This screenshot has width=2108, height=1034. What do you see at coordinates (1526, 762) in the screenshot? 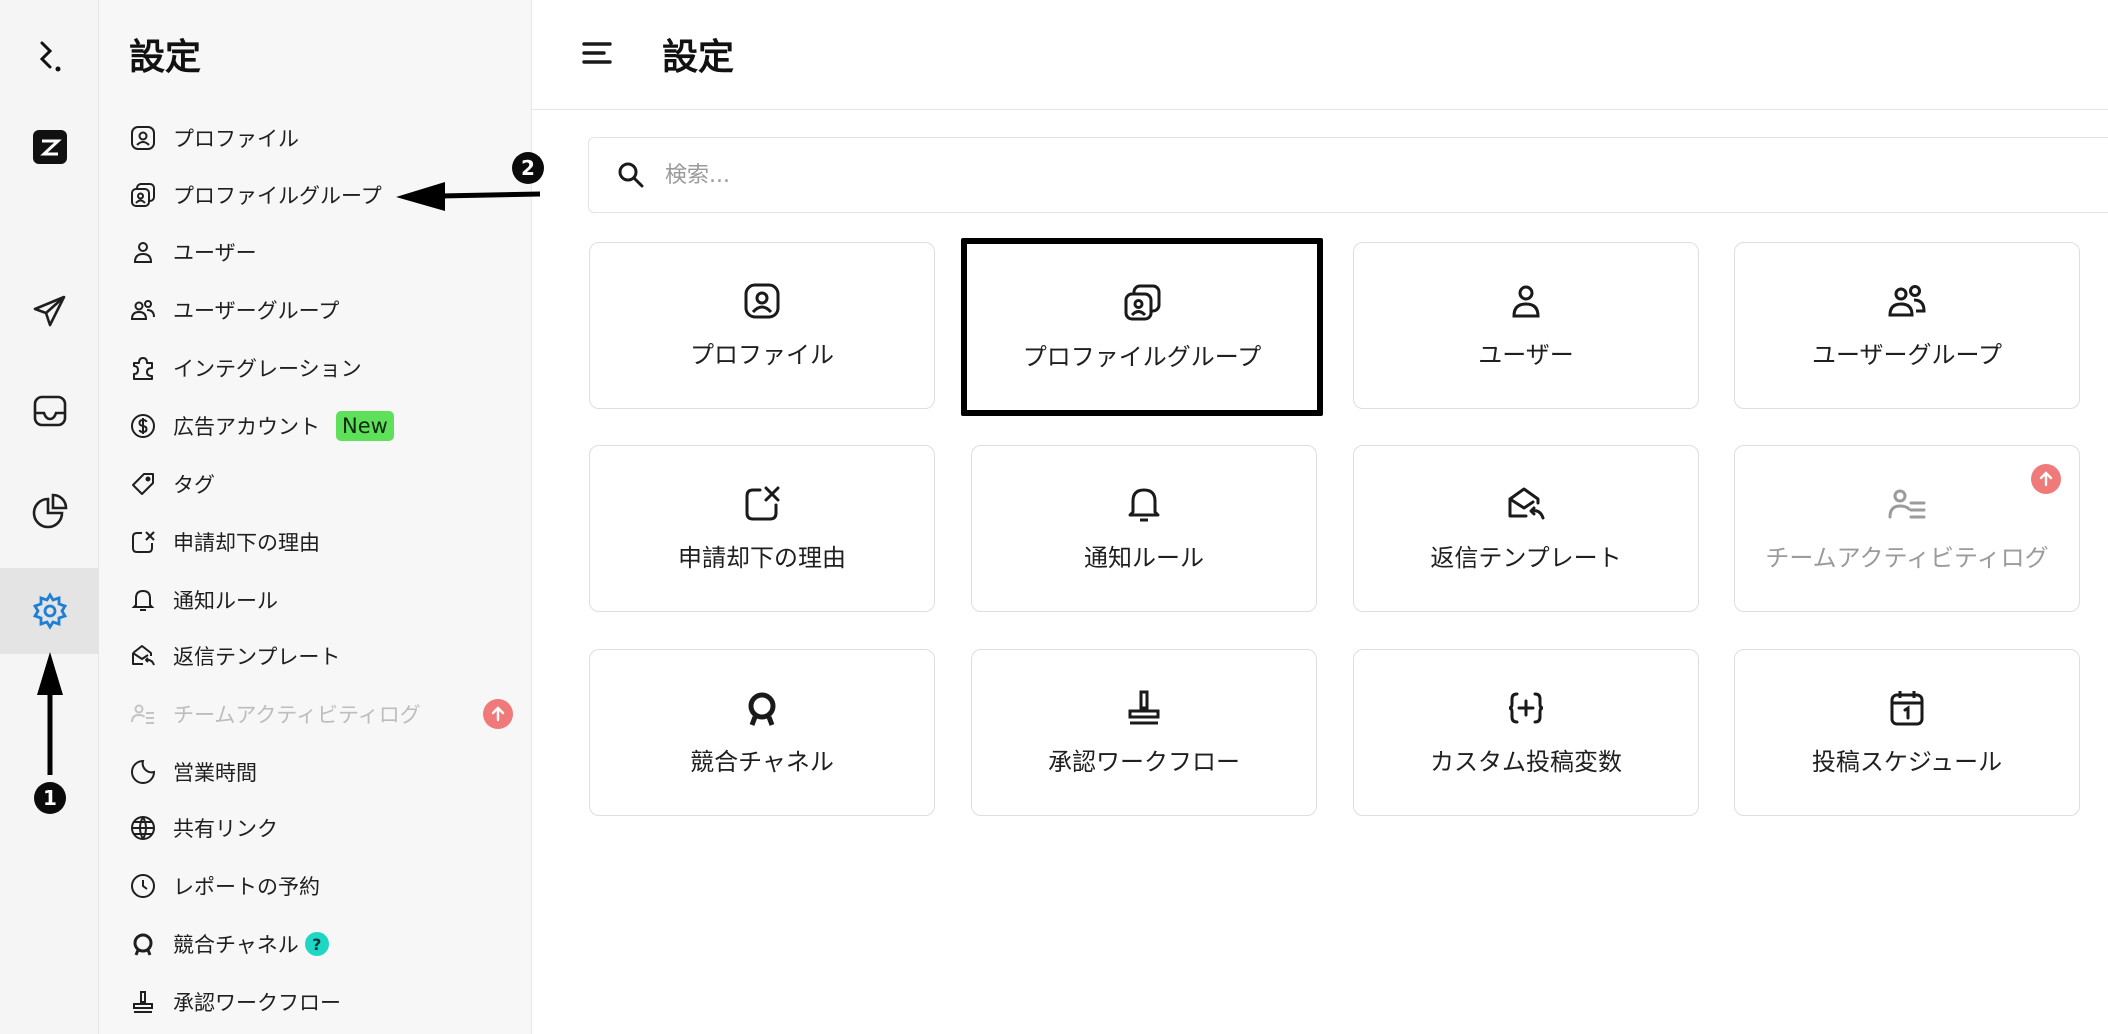
I see `card-label: カスタム投稿変数` at bounding box center [1526, 762].